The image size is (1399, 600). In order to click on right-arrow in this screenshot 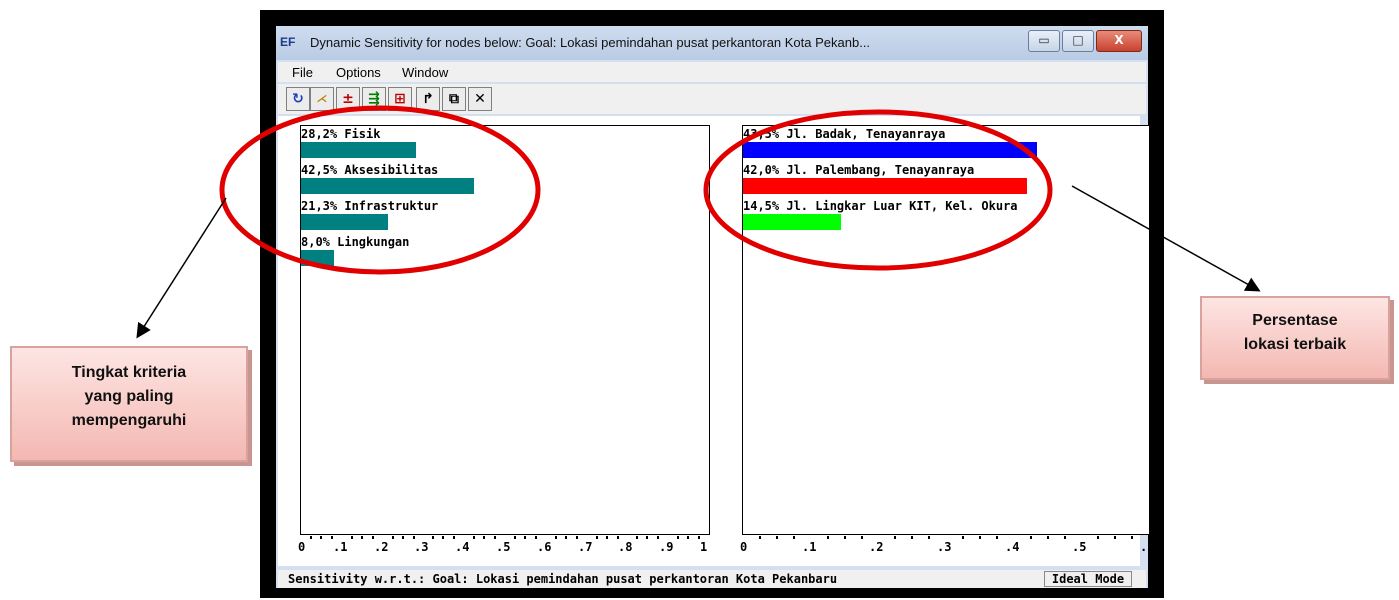, I will do `click(1166, 238)`.